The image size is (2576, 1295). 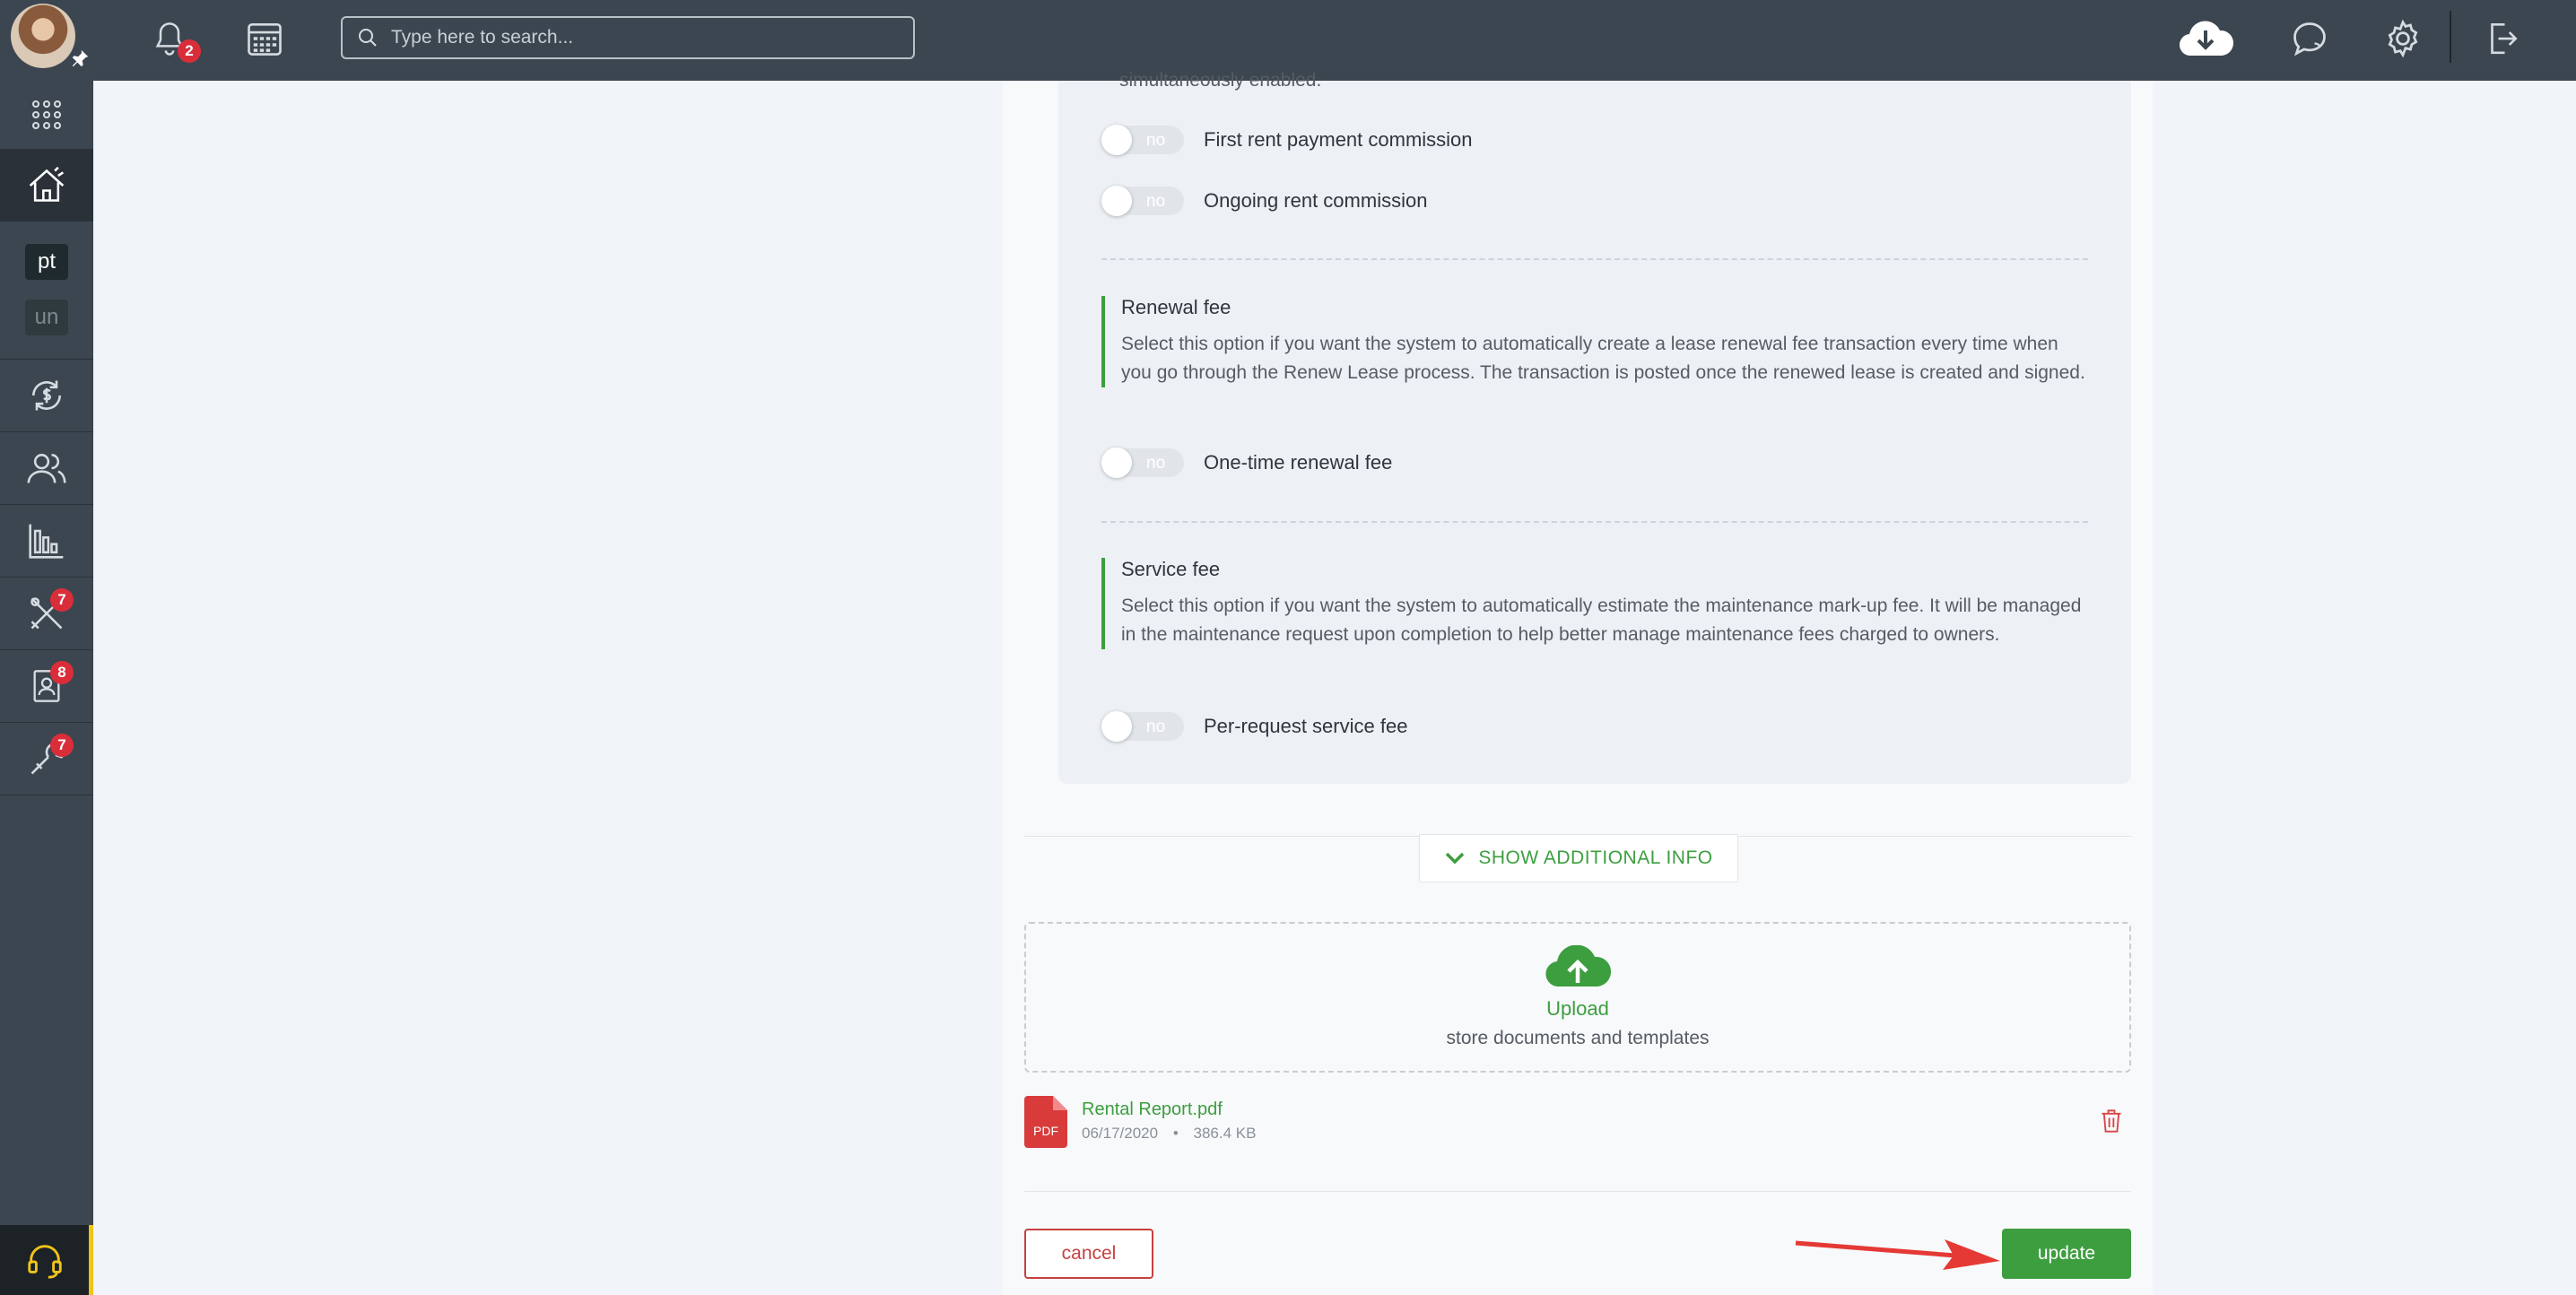 I want to click on file-name-link: Rental Report.pdf, so click(x=1152, y=1109).